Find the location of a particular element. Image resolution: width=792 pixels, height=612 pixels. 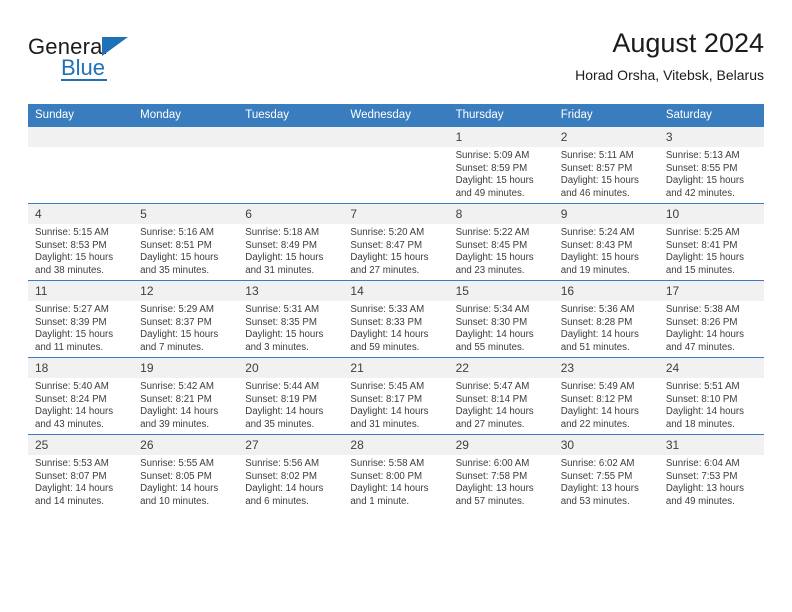

sunset-text: Sunset: 8:30 PM is located at coordinates (491, 322).